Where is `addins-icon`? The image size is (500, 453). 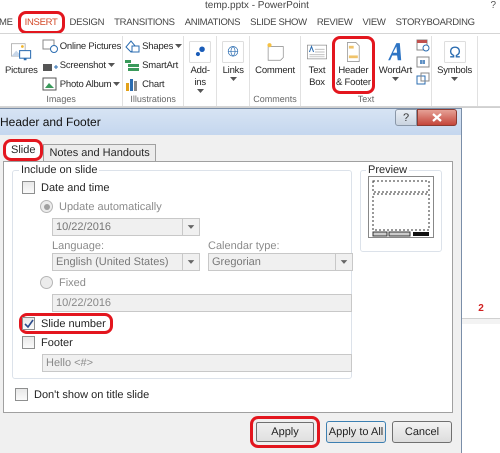 addins-icon is located at coordinates (200, 52).